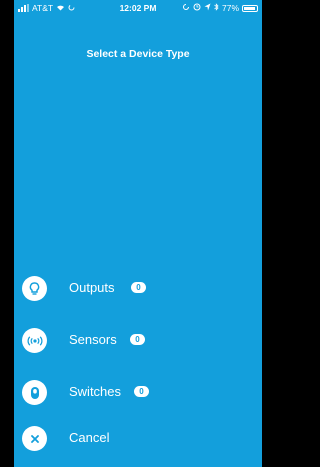 The image size is (320, 467). What do you see at coordinates (141, 391) in the screenshot?
I see `switches-count-badge: 0` at bounding box center [141, 391].